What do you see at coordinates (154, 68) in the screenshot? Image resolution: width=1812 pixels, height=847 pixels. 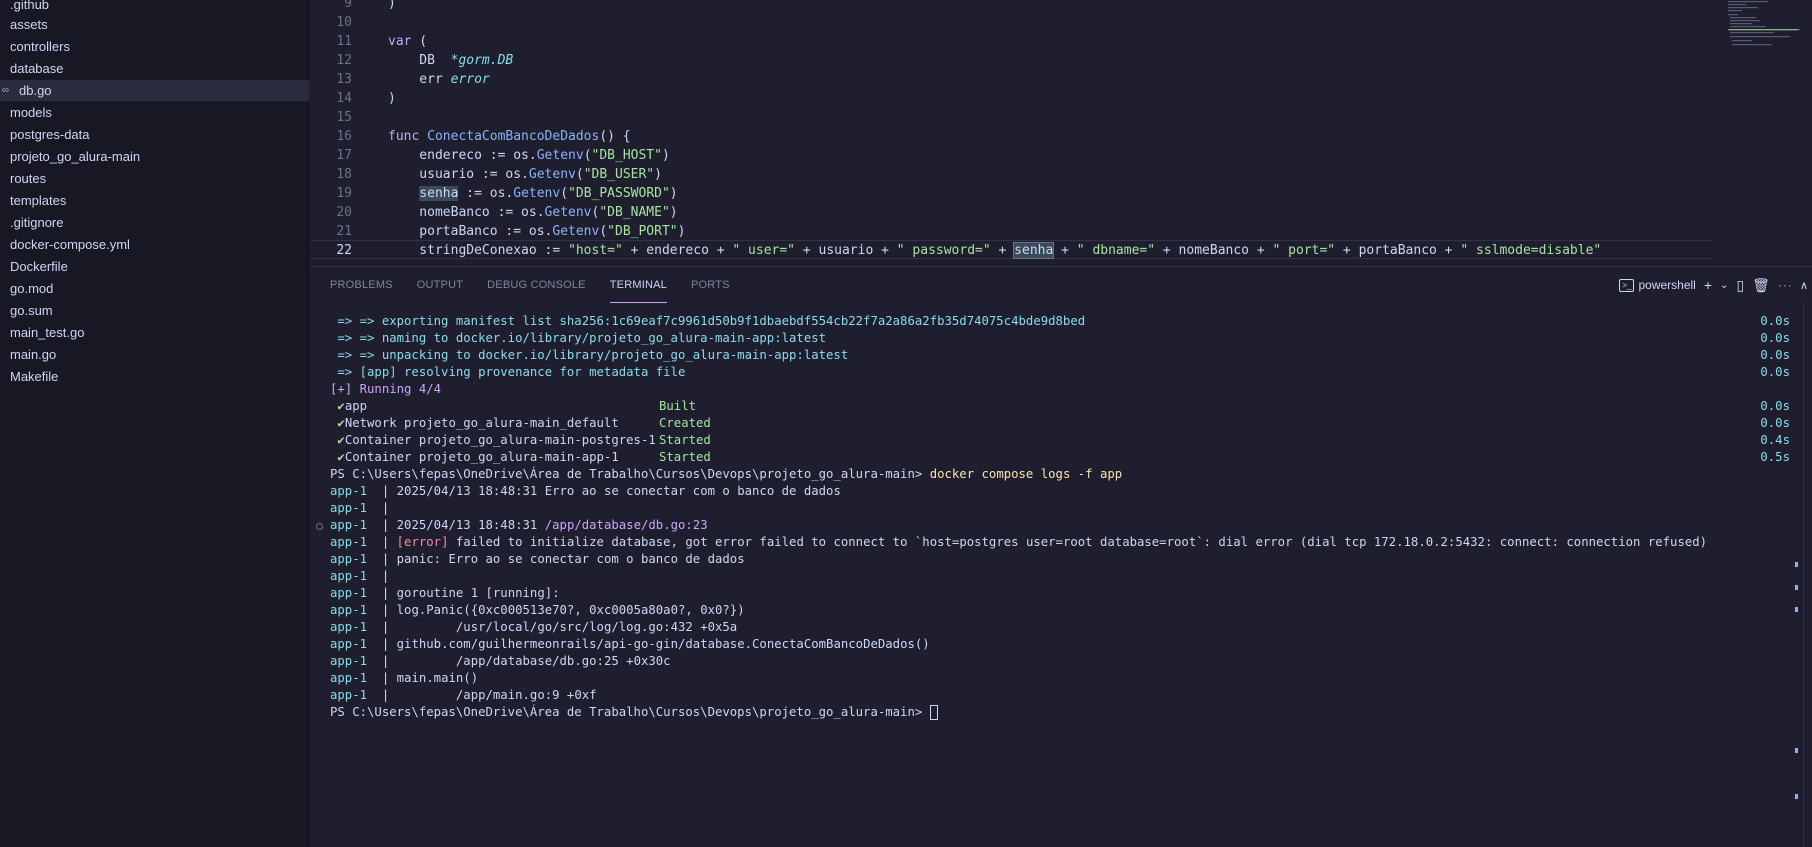 I see `tree-folder-database: database` at bounding box center [154, 68].